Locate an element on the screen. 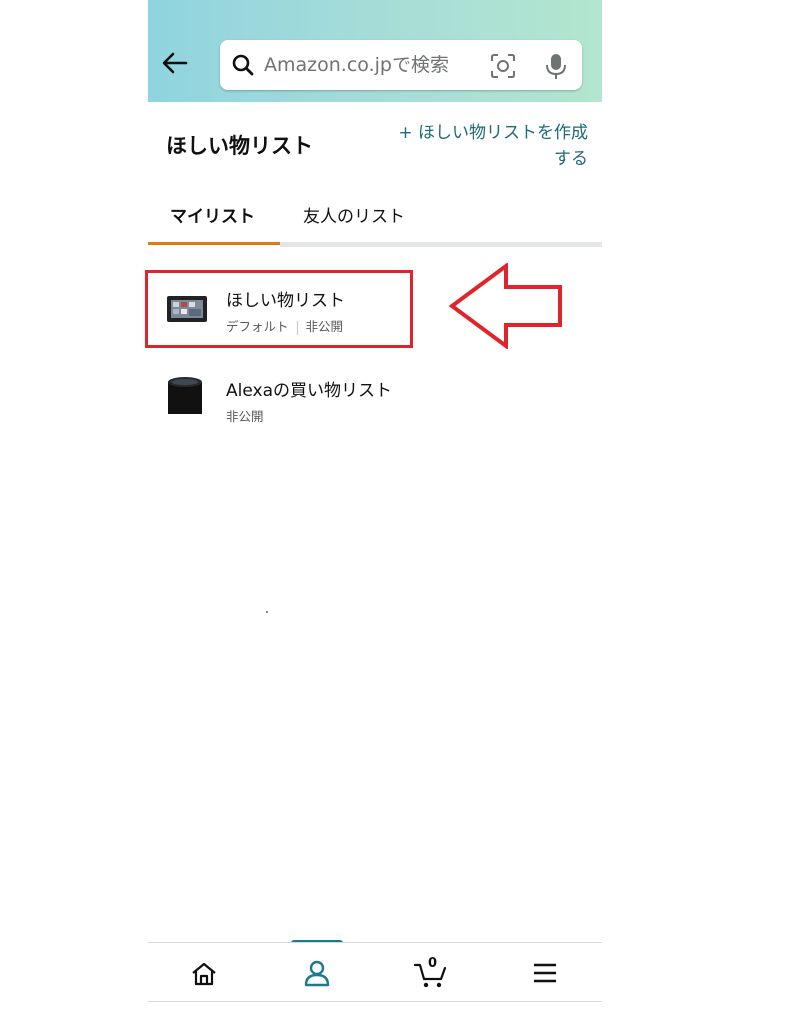  bottom-nav: 0 is located at coordinates (375, 972).